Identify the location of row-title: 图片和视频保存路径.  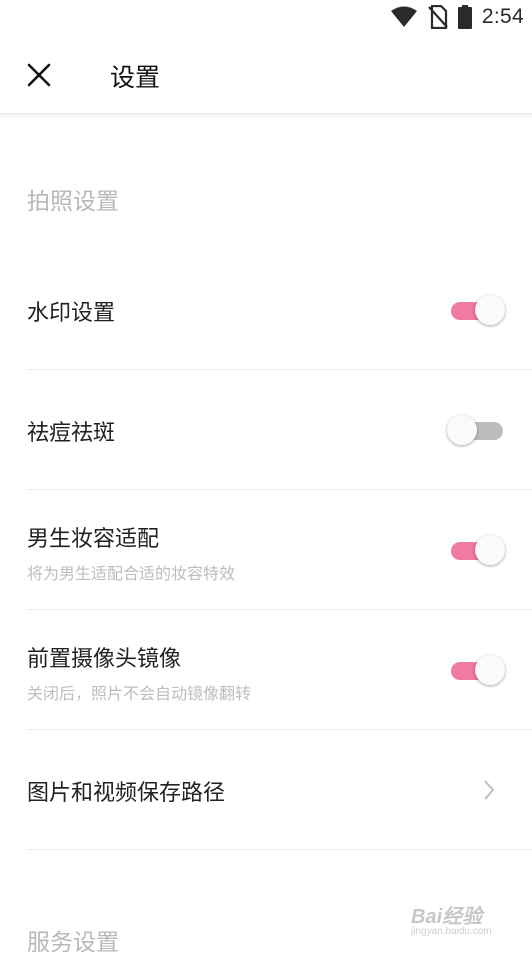
(126, 793).